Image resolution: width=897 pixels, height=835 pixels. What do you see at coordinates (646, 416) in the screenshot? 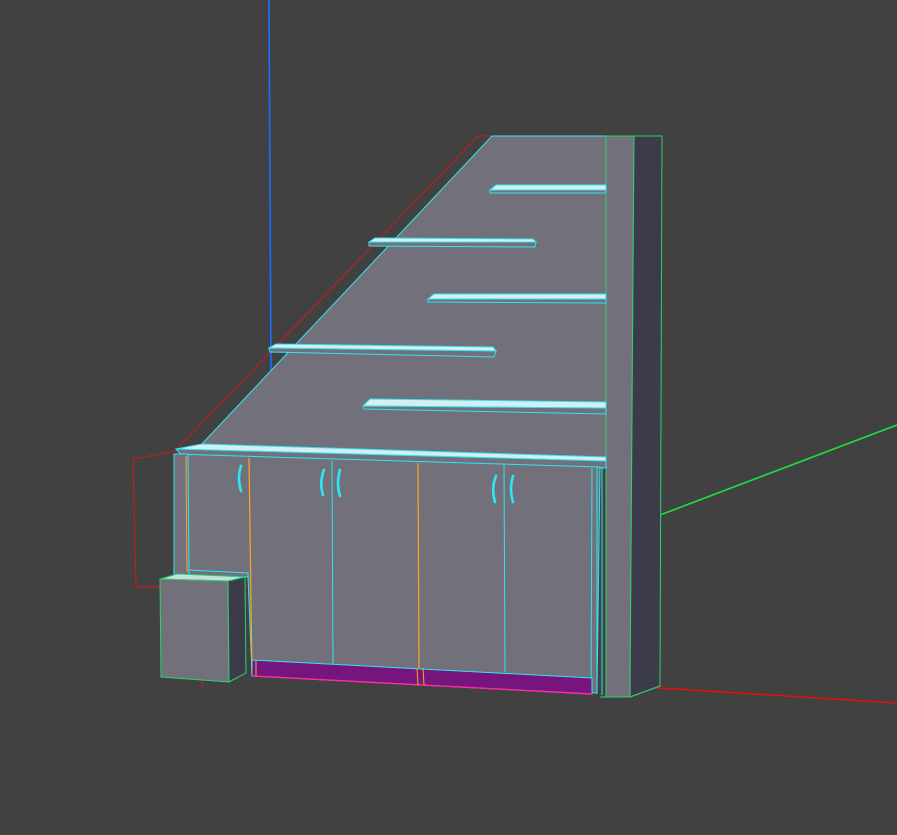
I see `side-panel-depth` at bounding box center [646, 416].